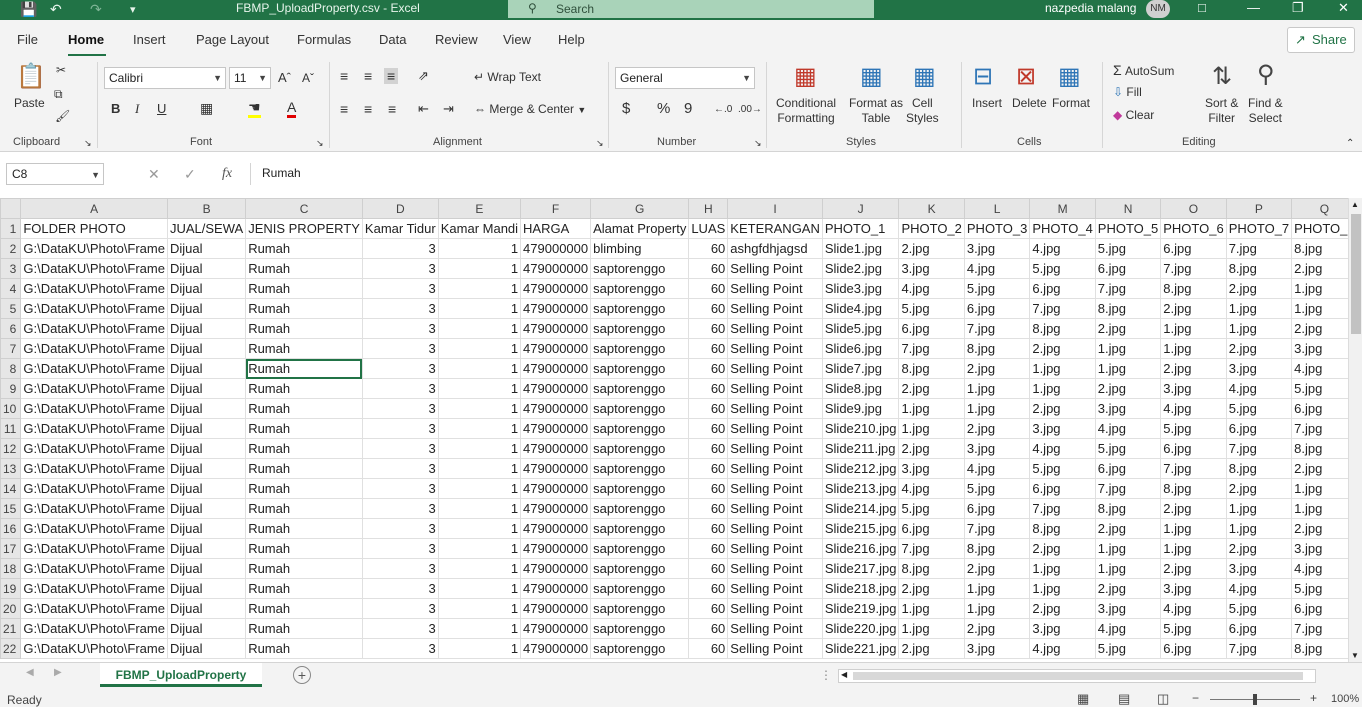  I want to click on row-header: 2, so click(11, 248).